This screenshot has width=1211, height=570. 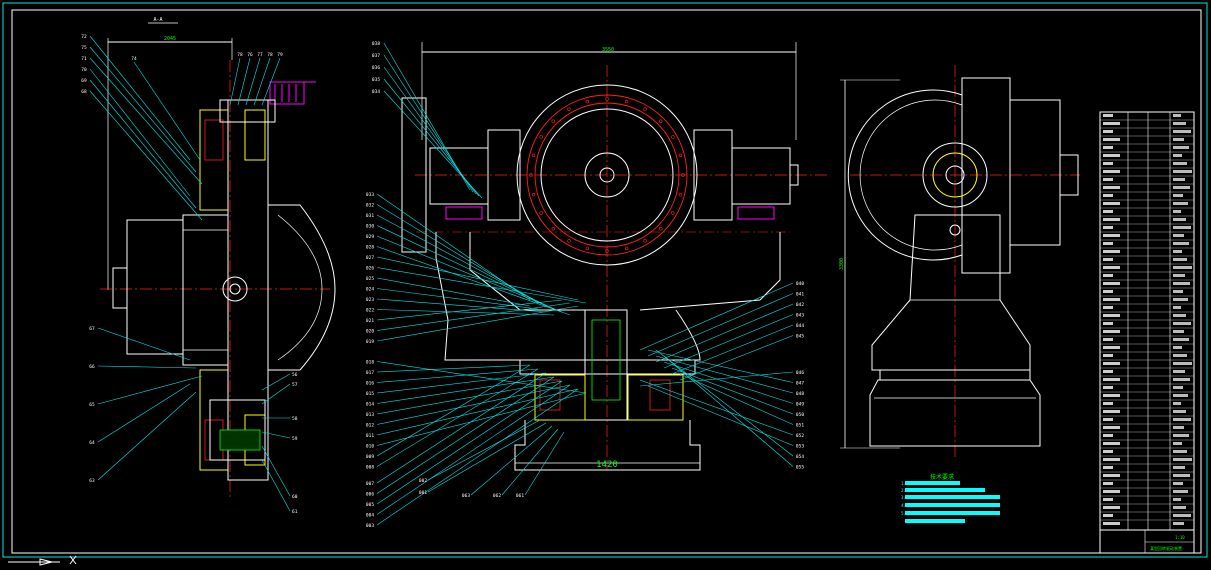 What do you see at coordinates (959, 262) in the screenshot?
I see `right-side-view: 3300` at bounding box center [959, 262].